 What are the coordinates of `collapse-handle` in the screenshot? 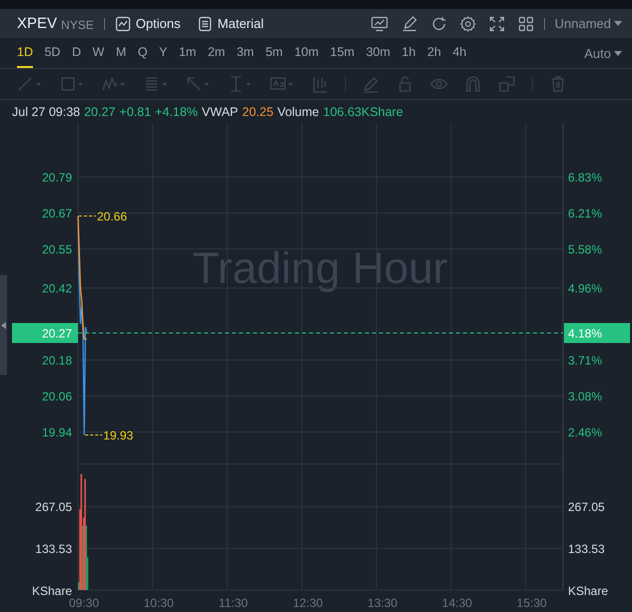 It's located at (3, 325).